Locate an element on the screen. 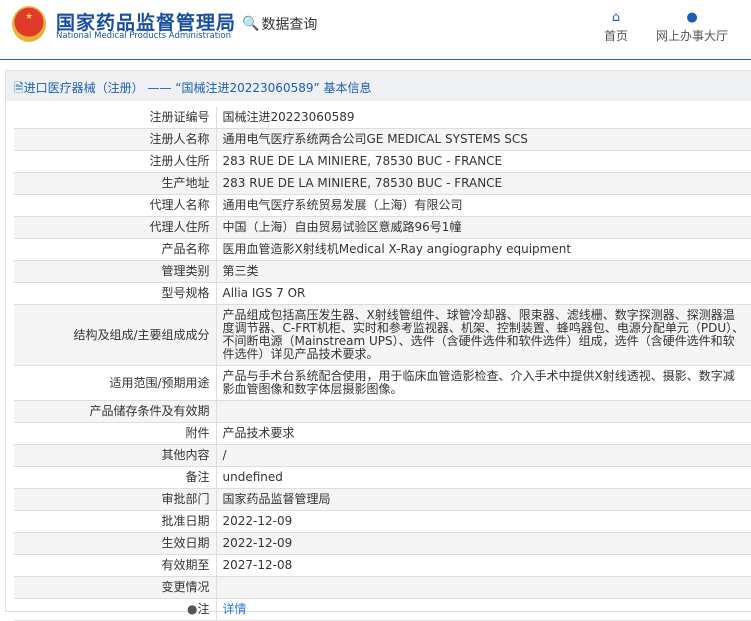 This screenshot has width=751, height=621. table-row: 批准日期 2022-12-09 is located at coordinates (382, 521).